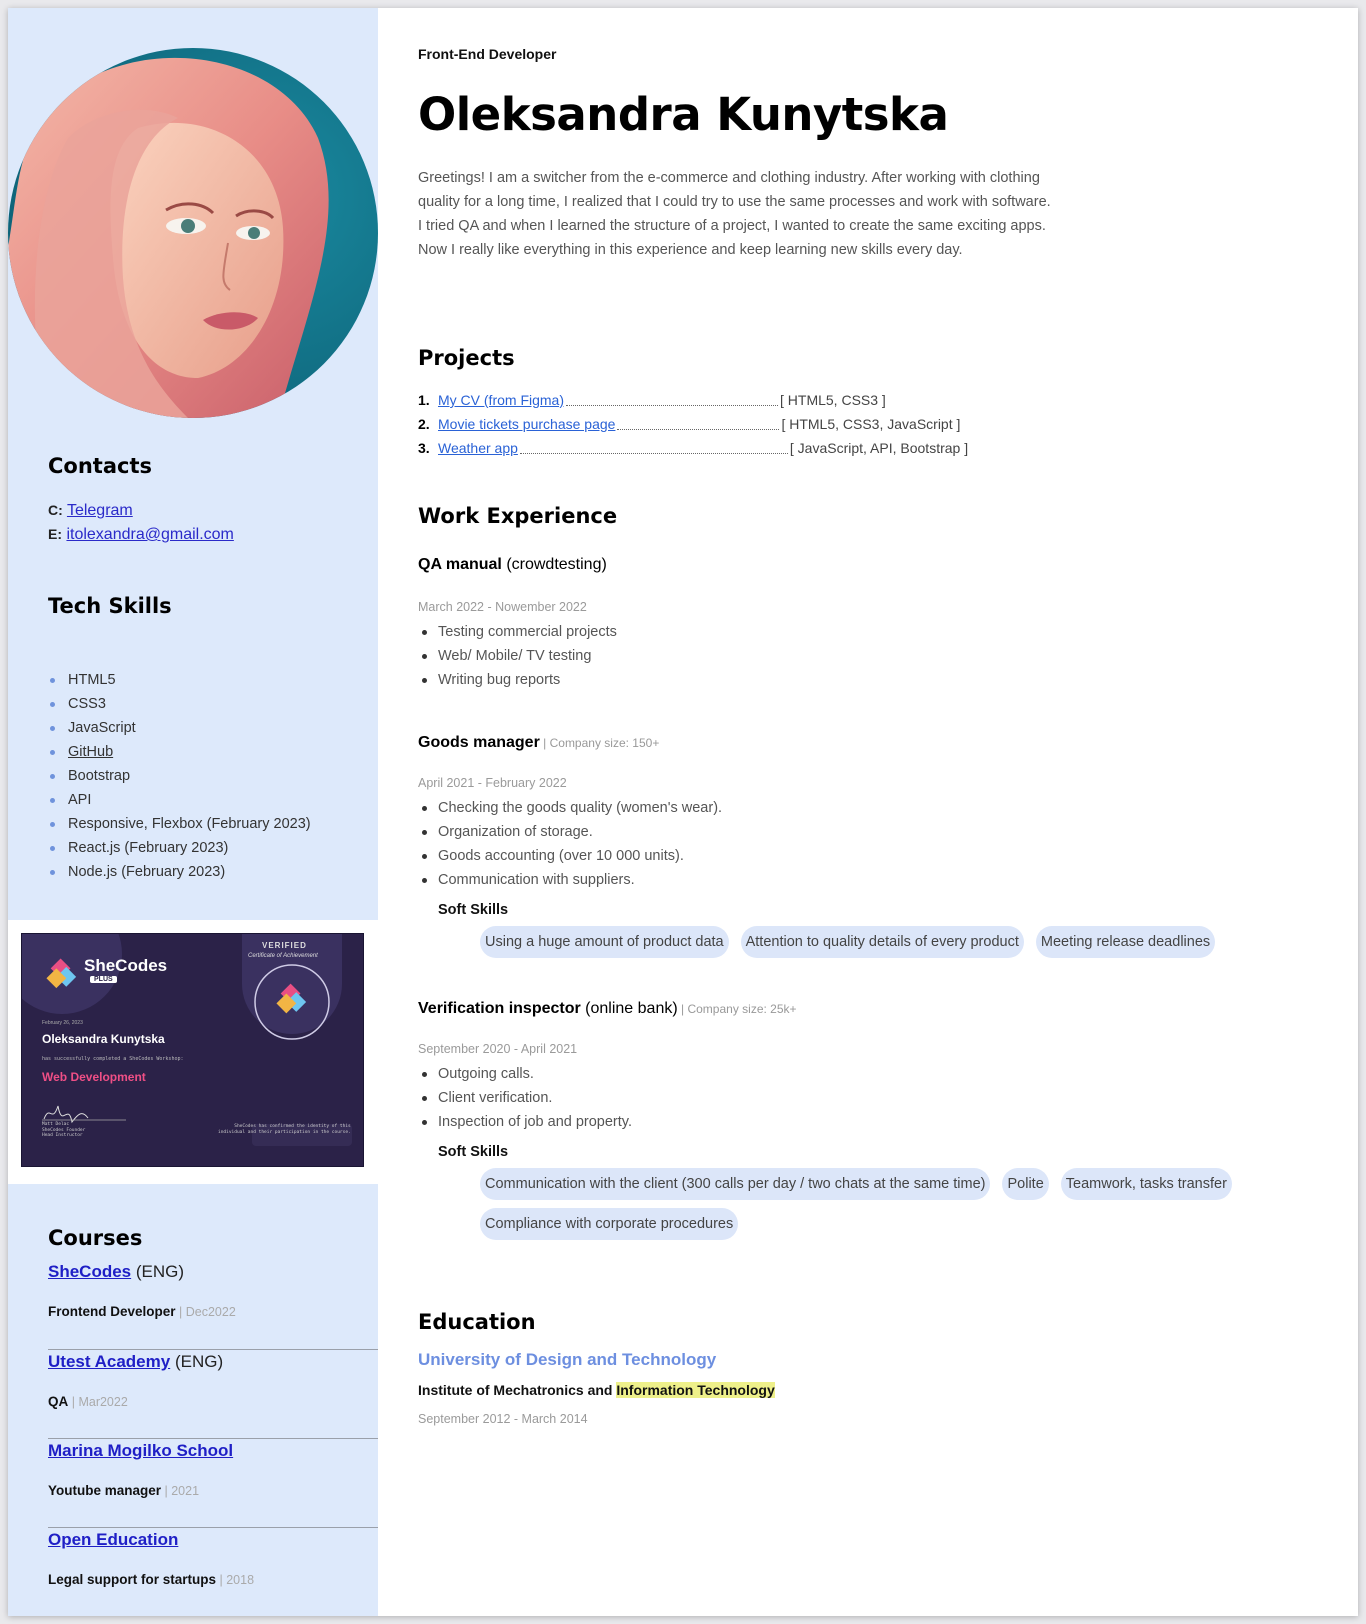  I want to click on skill-item: API, so click(179, 800).